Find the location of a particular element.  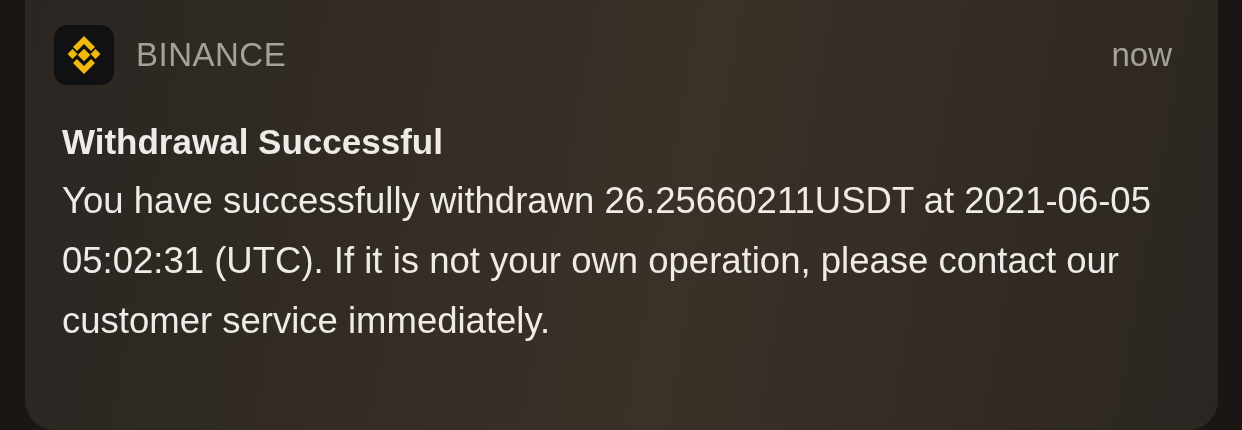

app-name: BINANCE is located at coordinates (211, 55).